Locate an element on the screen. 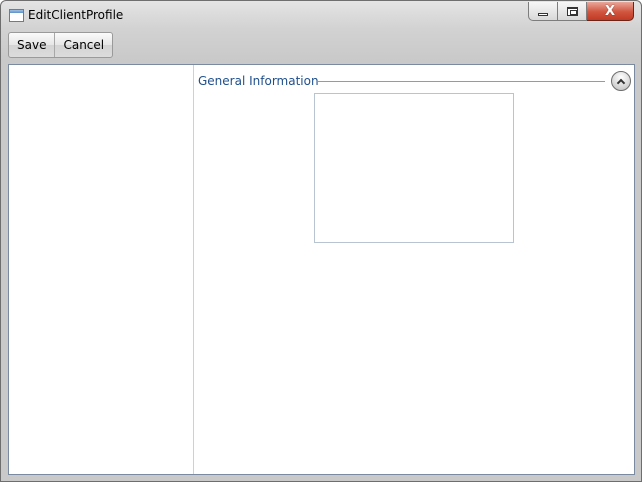  close-button: X is located at coordinates (610, 11).